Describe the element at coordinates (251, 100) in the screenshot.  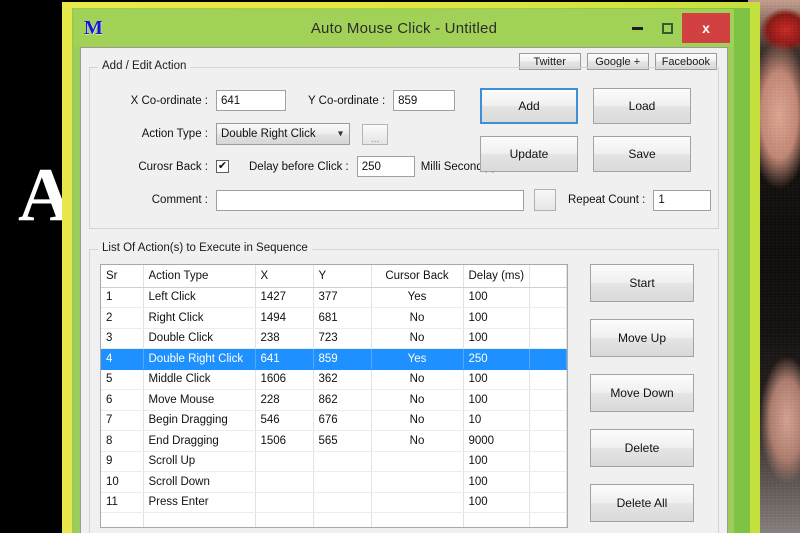
I see `x-coordinate-input: 641` at that location.